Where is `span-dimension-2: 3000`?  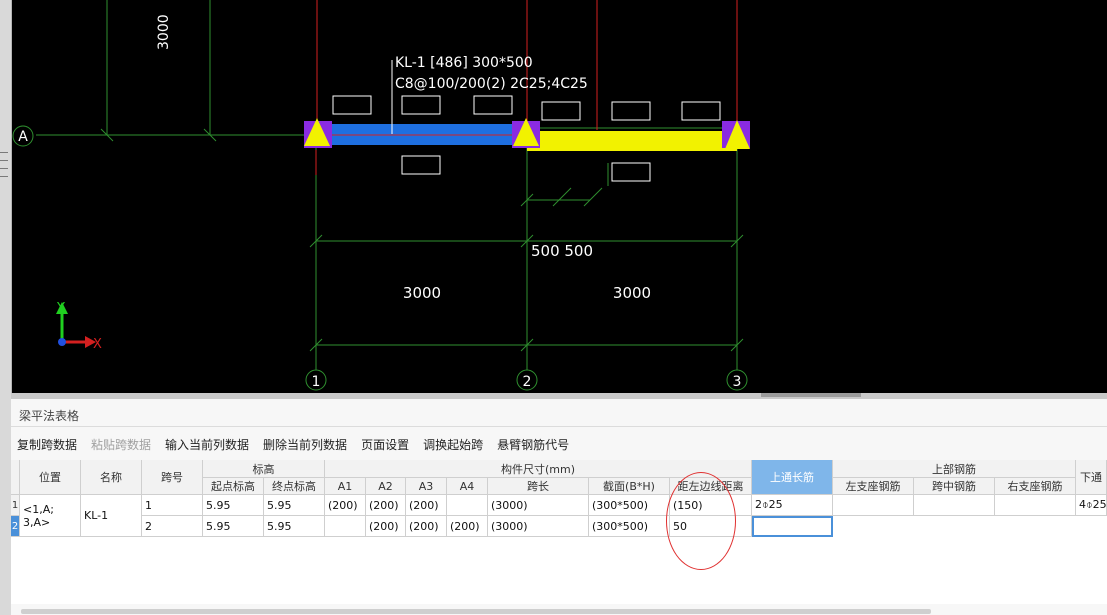 span-dimension-2: 3000 is located at coordinates (632, 293).